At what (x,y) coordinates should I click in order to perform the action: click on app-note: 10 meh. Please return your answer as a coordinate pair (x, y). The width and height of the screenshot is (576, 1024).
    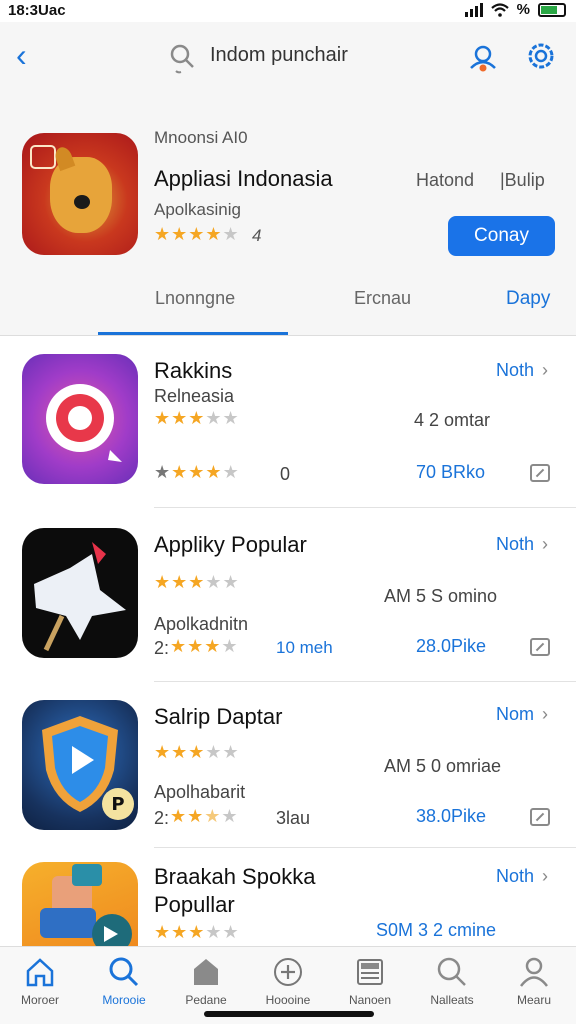
    Looking at the image, I should click on (304, 647).